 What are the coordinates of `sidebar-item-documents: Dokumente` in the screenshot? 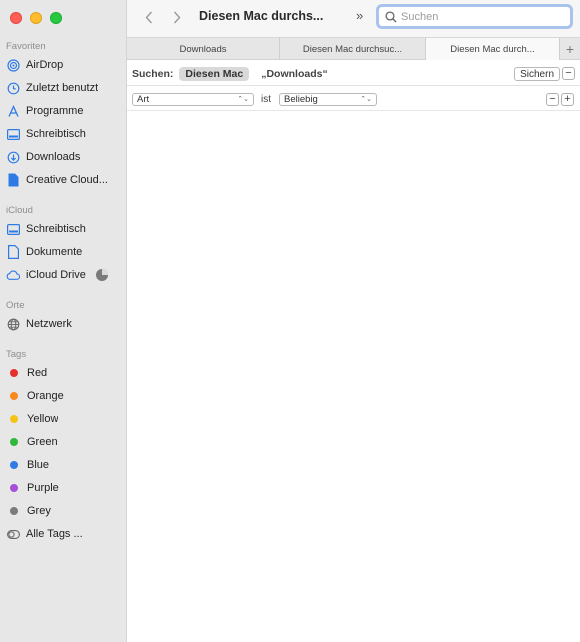 It's located at (65, 252).